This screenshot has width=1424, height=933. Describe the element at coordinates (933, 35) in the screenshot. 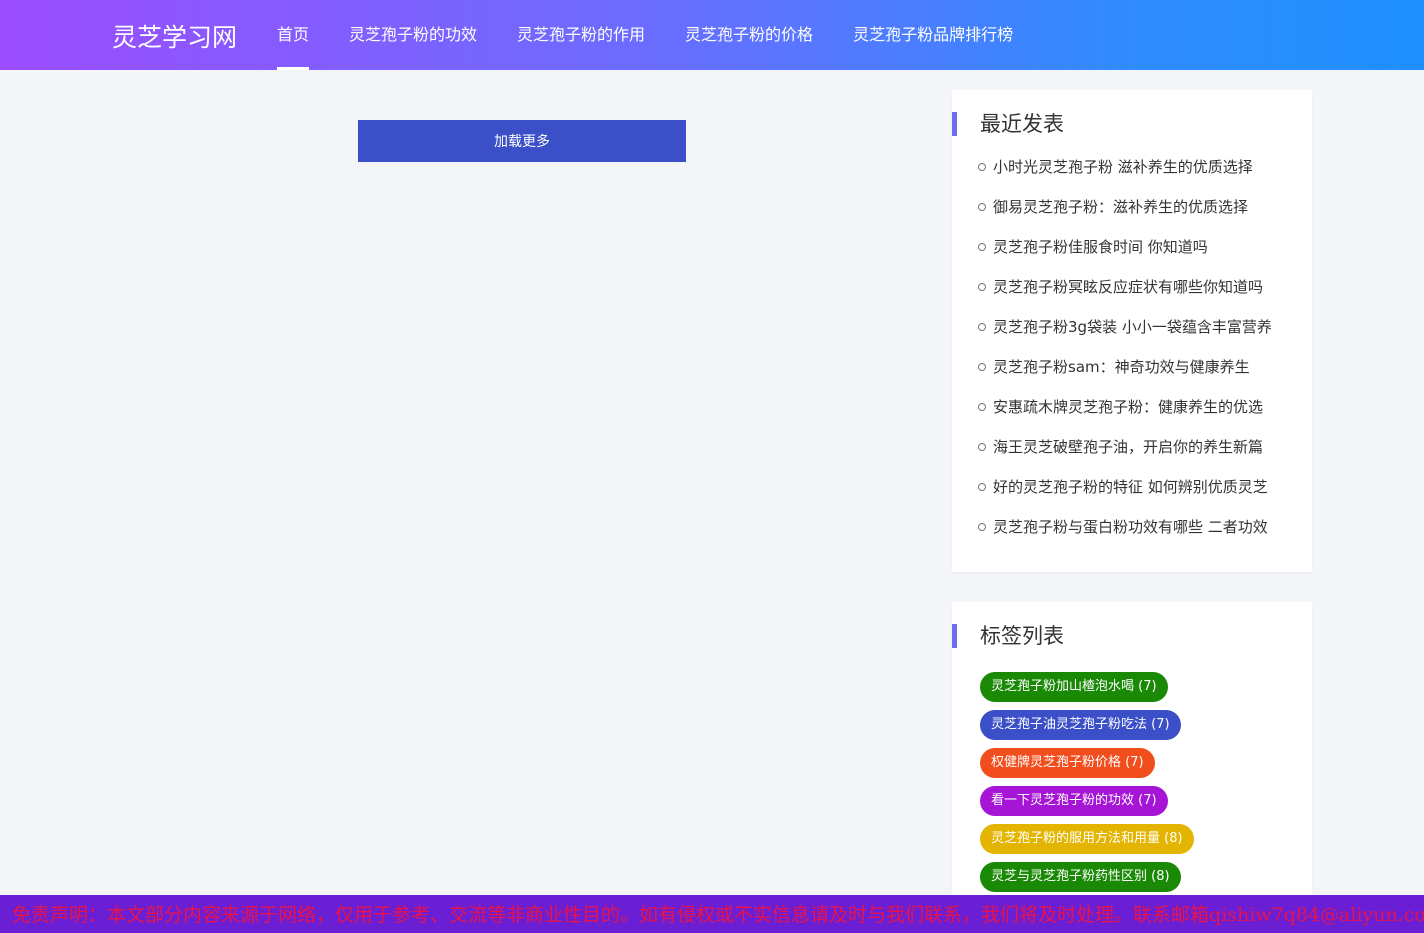

I see `nav-item-brand-ranking: 灵芝孢子粉品牌排行榜` at that location.